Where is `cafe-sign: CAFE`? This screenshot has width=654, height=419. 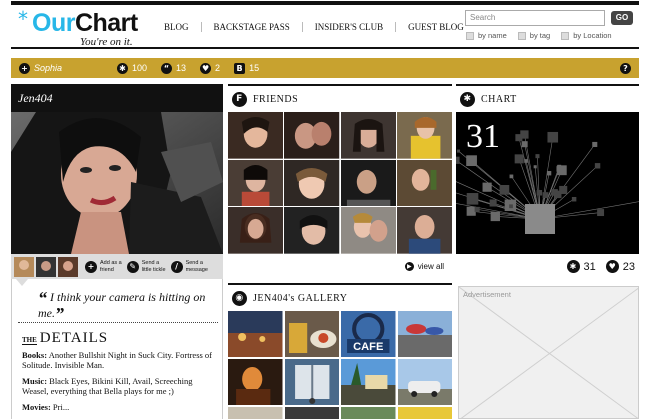
cafe-sign: CAFE is located at coordinates (368, 347).